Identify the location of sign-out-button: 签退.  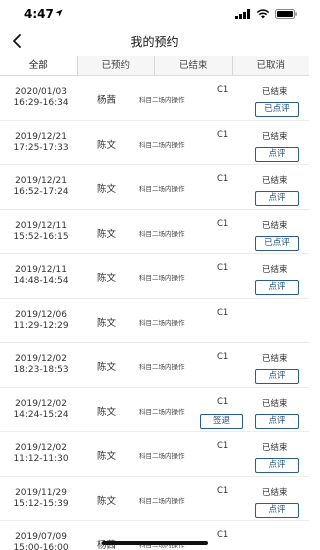
(221, 421).